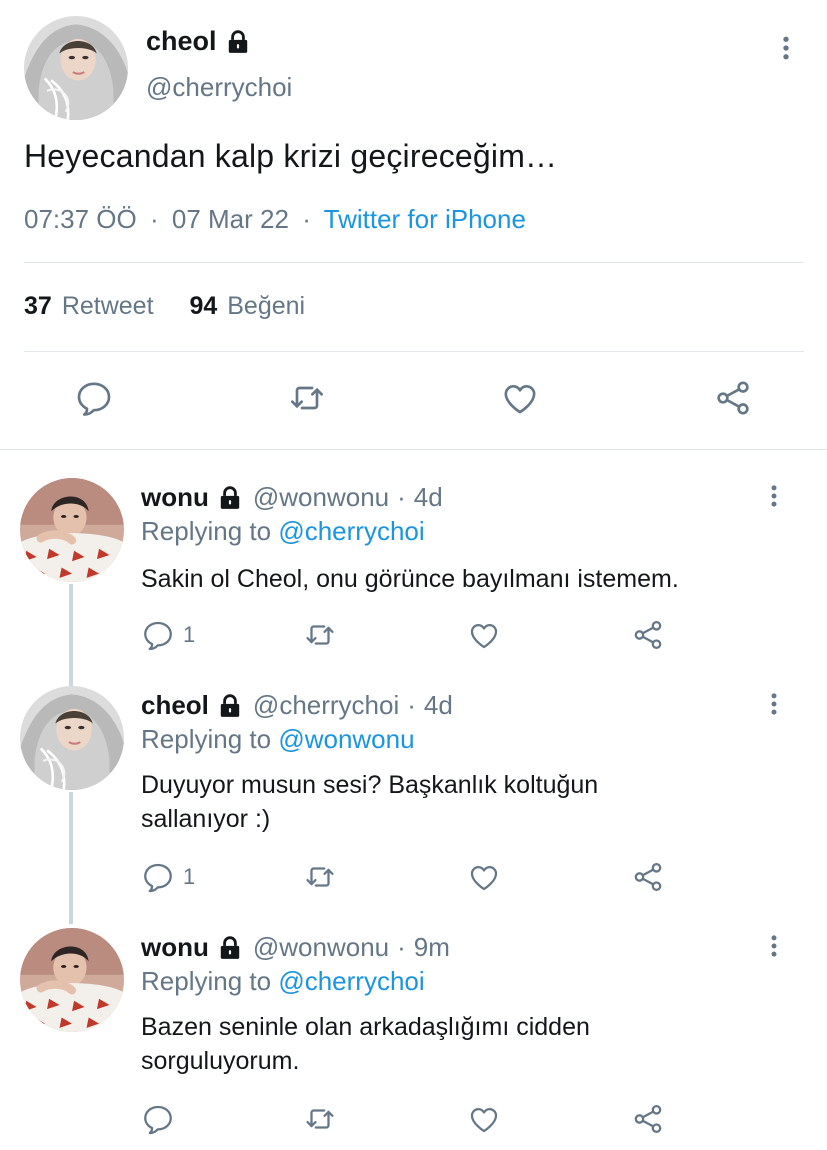 Image resolution: width=827 pixels, height=1150 pixels. I want to click on like-stat: 94 Beğeni, so click(247, 306).